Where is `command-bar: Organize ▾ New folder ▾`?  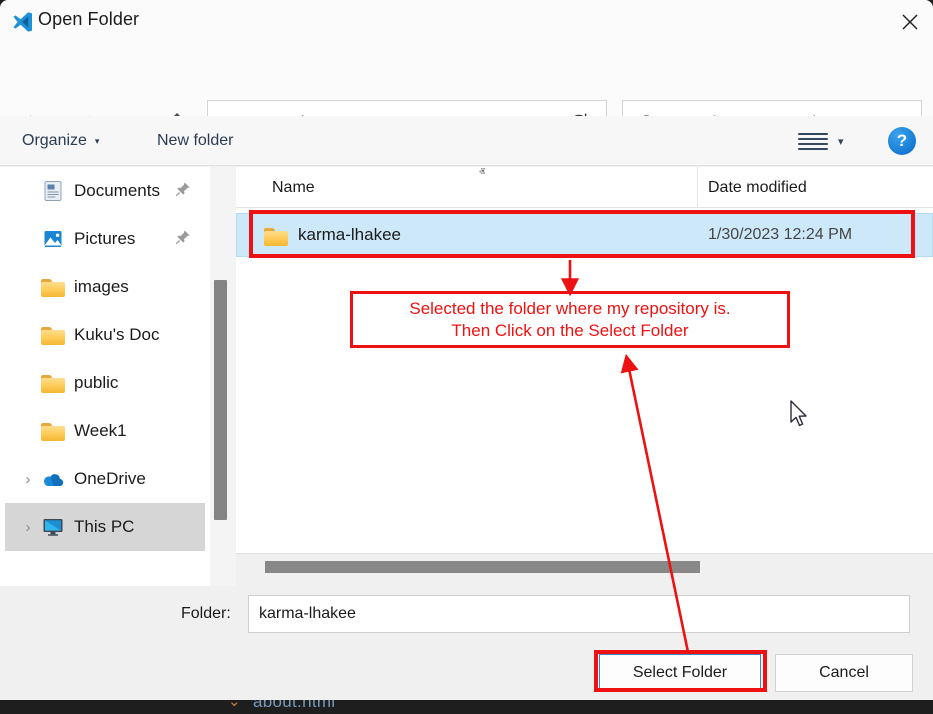 command-bar: Organize ▾ New folder ▾ is located at coordinates (466, 141).